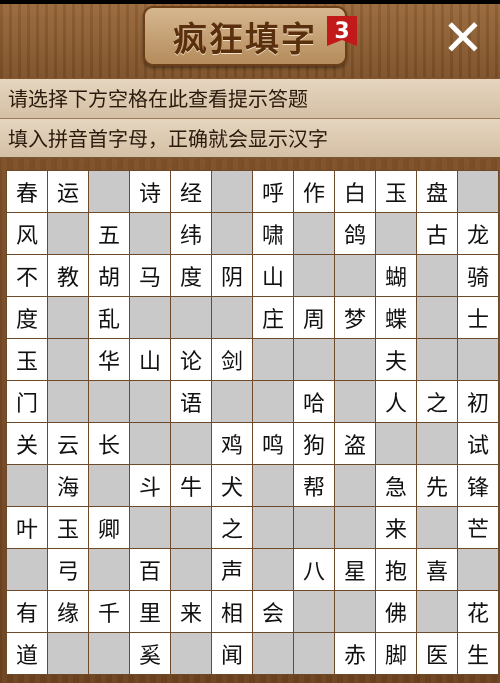  I want to click on grid-cell: 周, so click(314, 317).